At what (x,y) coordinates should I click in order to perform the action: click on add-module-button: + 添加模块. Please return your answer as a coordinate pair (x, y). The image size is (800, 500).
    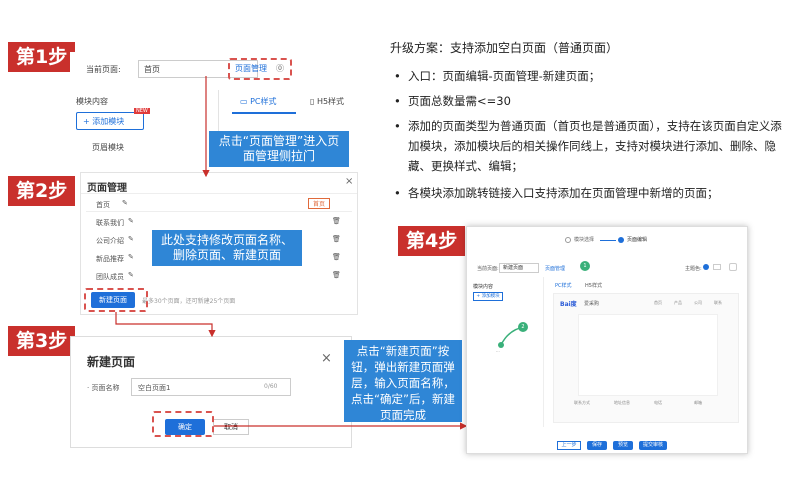
    Looking at the image, I should click on (488, 296).